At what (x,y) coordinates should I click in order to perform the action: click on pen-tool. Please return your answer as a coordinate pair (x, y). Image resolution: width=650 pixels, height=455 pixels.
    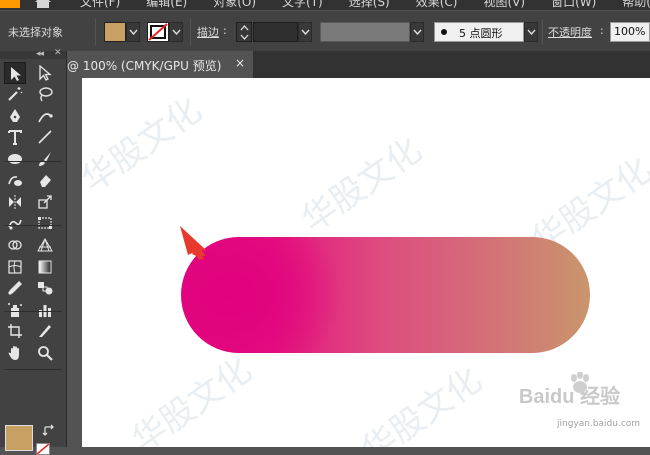
    Looking at the image, I should click on (15, 116).